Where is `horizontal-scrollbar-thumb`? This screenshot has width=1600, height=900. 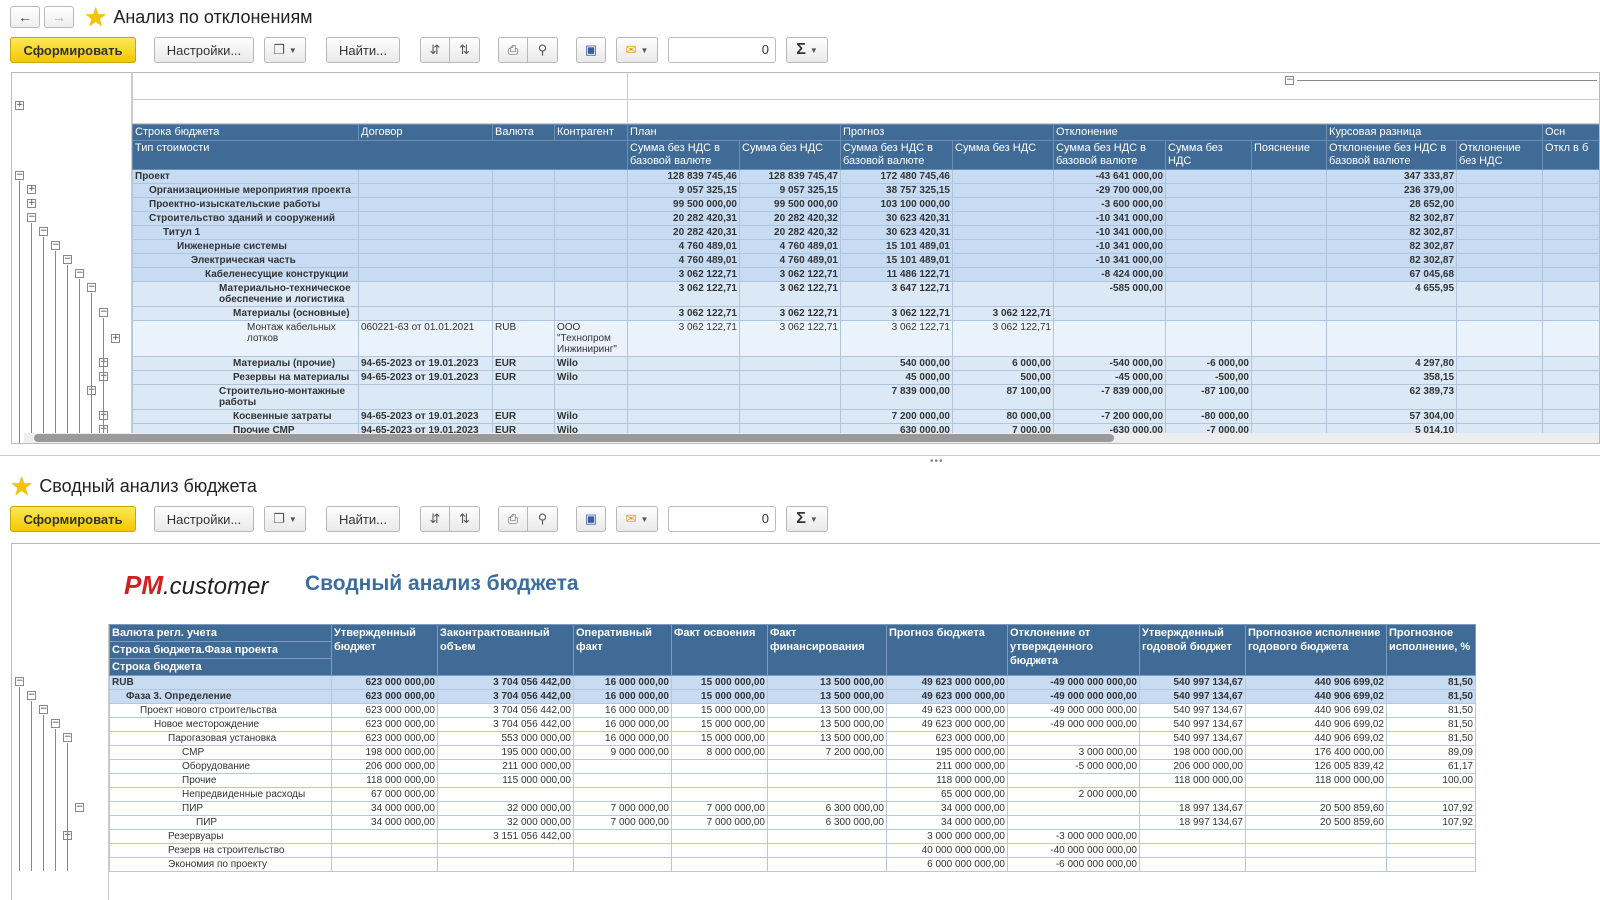
horizontal-scrollbar-thumb is located at coordinates (574, 438).